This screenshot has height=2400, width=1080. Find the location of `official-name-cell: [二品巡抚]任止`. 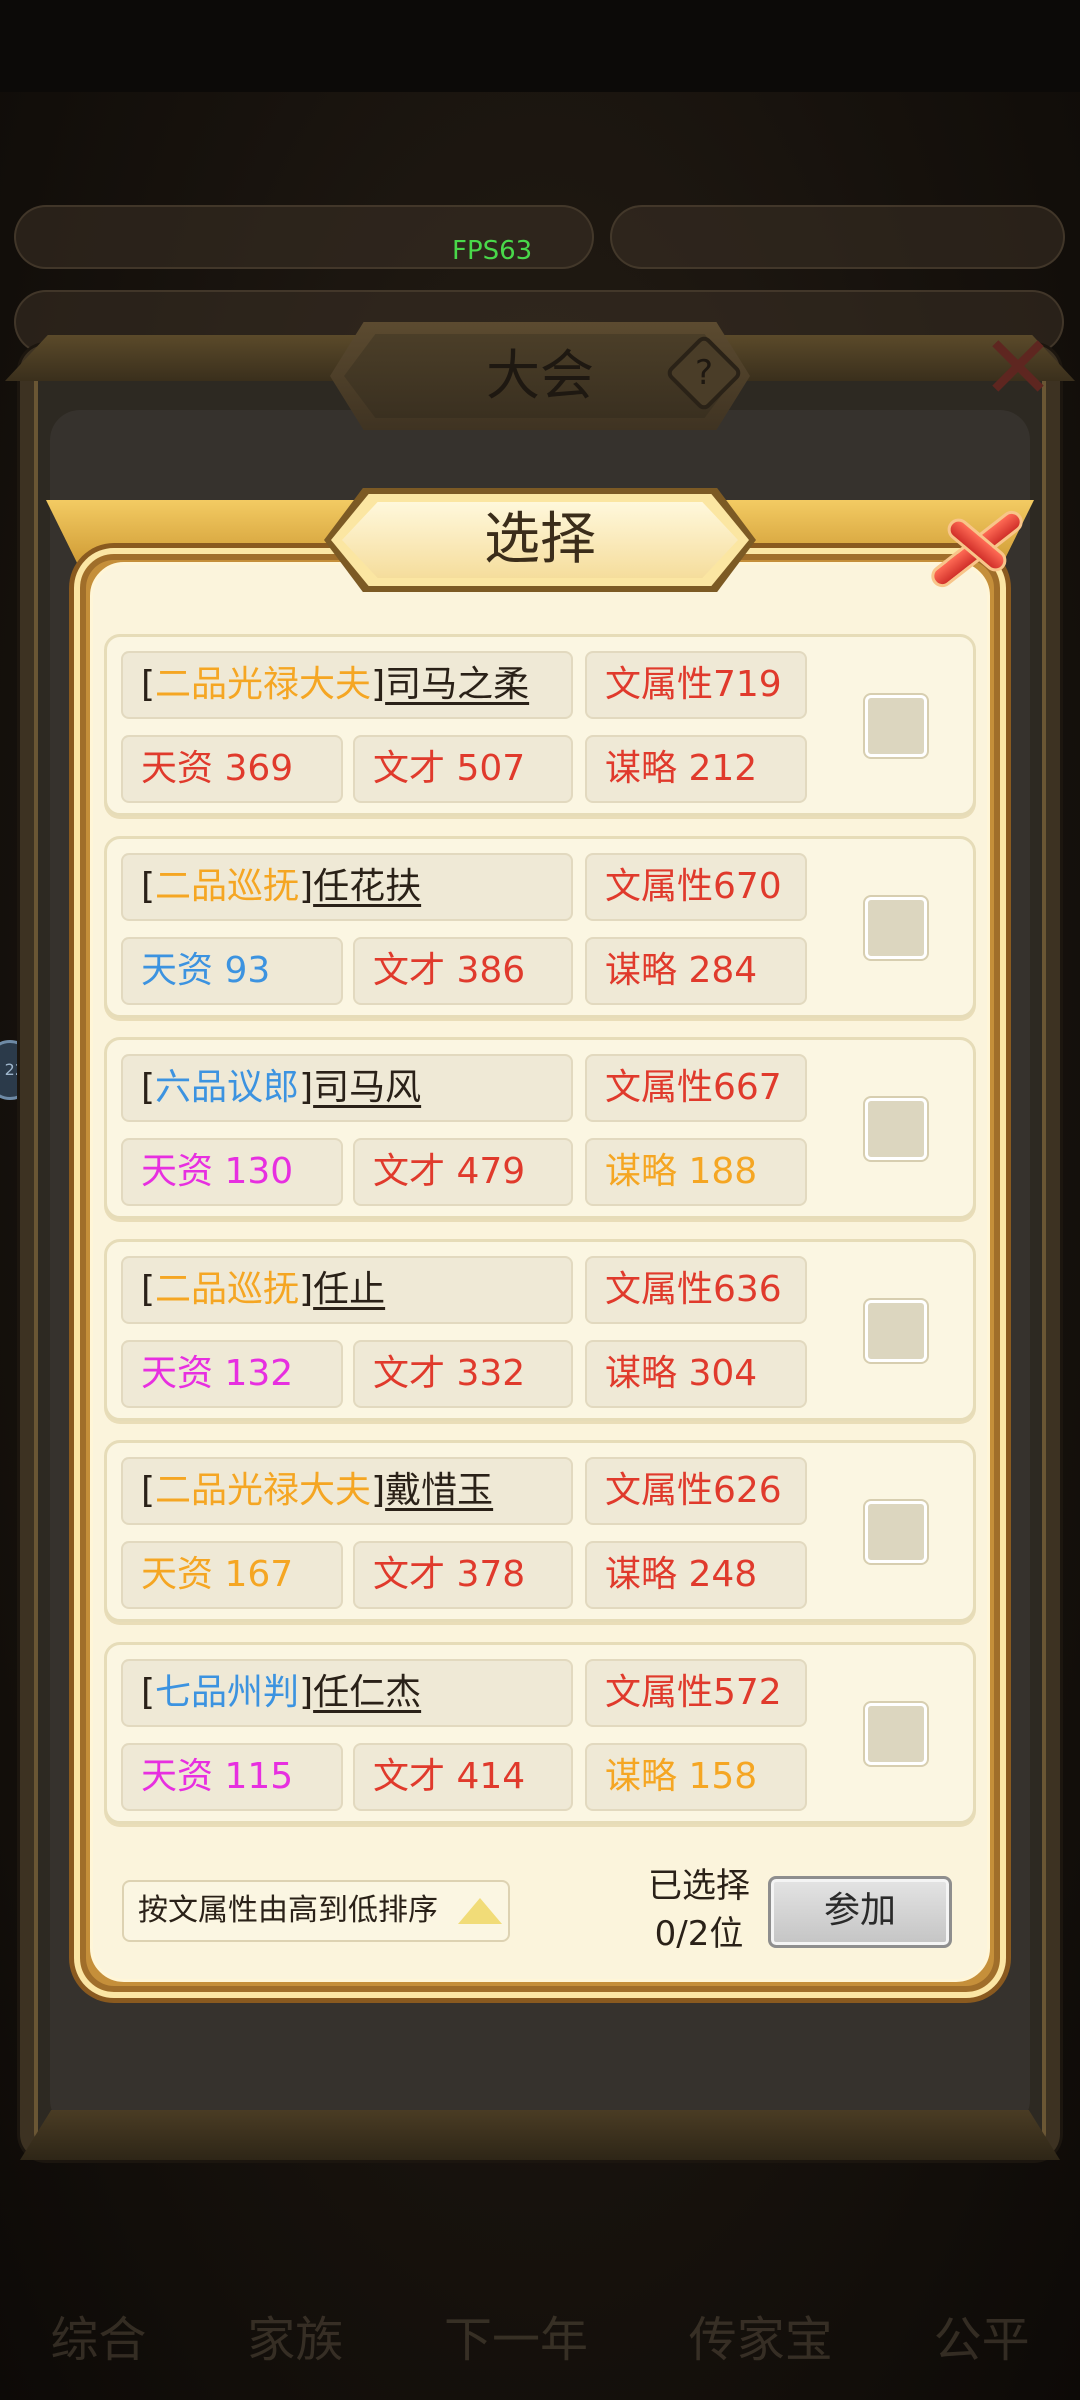

official-name-cell: [二品巡抚]任止 is located at coordinates (347, 1290).